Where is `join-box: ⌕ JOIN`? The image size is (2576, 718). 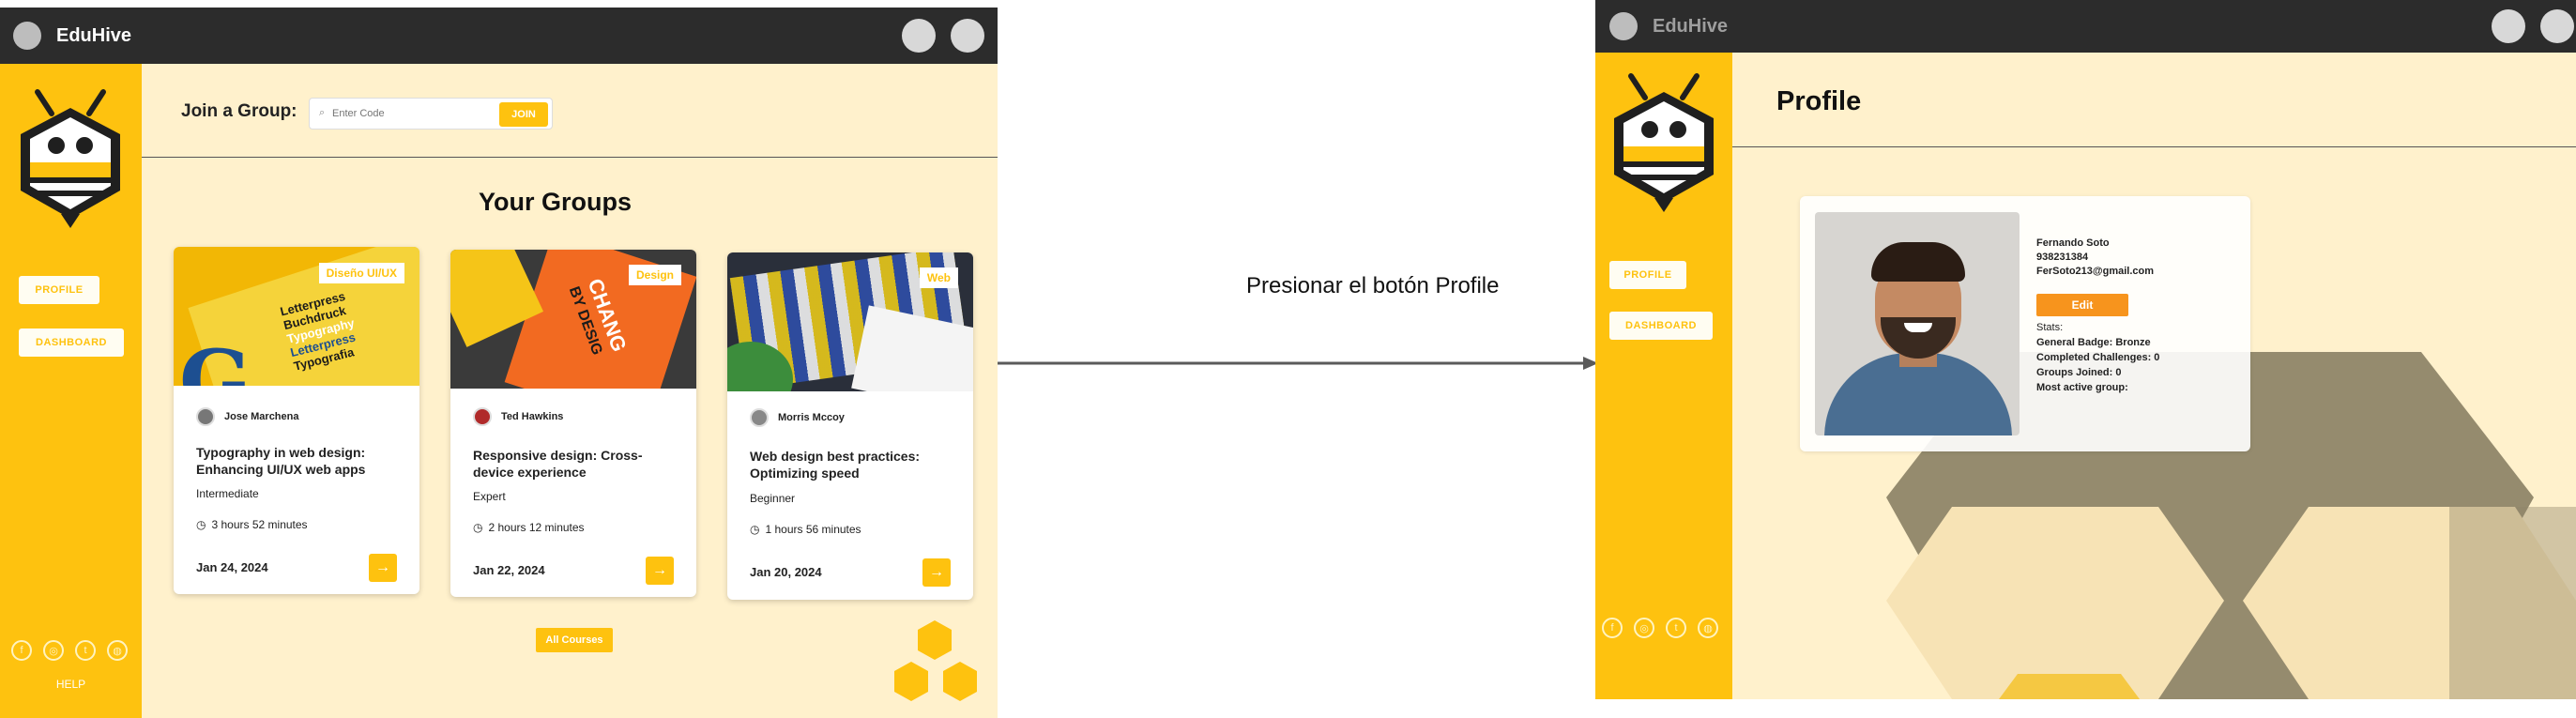
join-box: ⌕ JOIN is located at coordinates (431, 114).